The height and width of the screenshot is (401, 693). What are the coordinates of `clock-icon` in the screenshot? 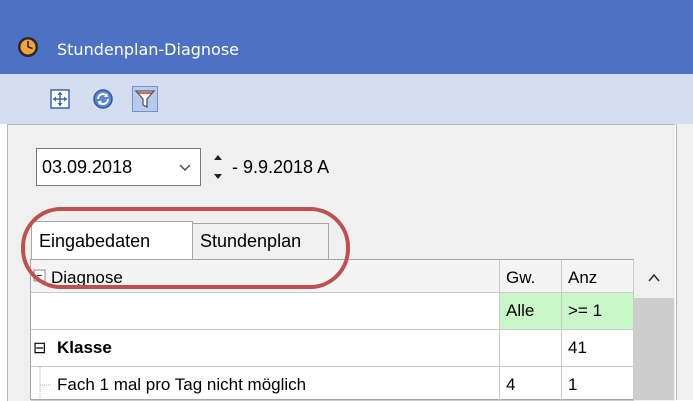 It's located at (28, 47).